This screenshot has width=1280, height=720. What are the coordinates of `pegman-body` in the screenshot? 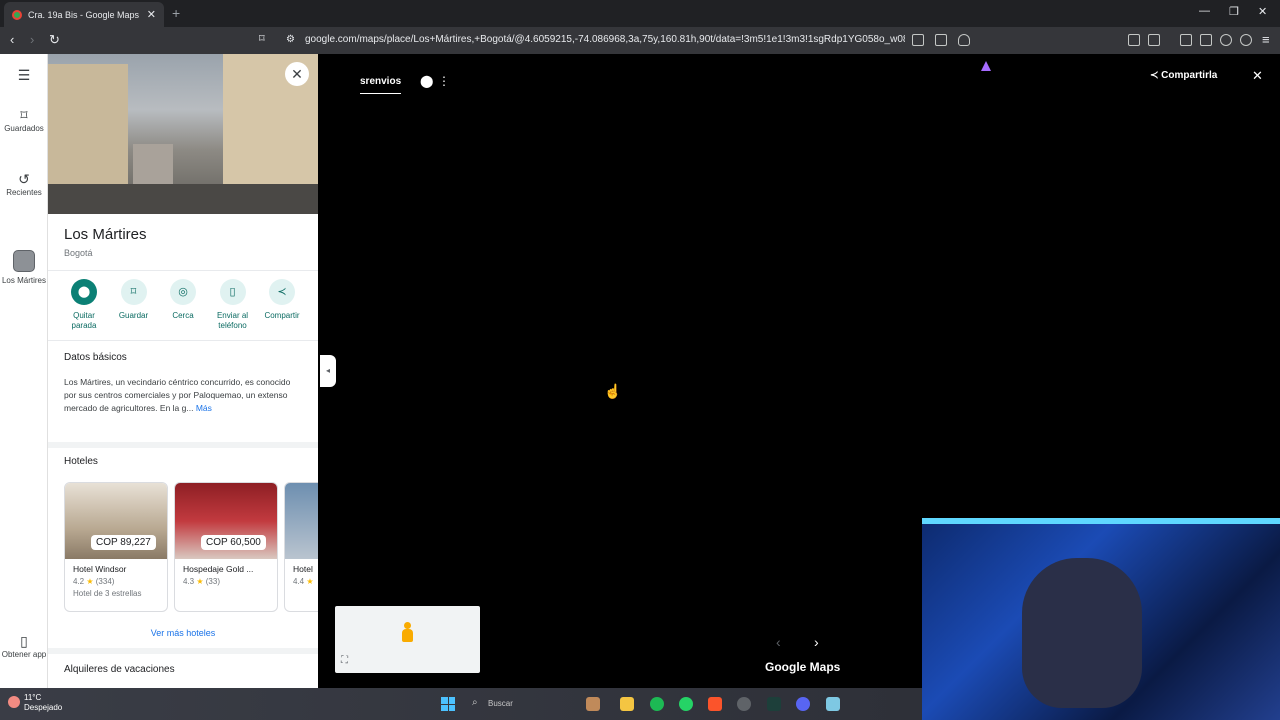 It's located at (407, 635).